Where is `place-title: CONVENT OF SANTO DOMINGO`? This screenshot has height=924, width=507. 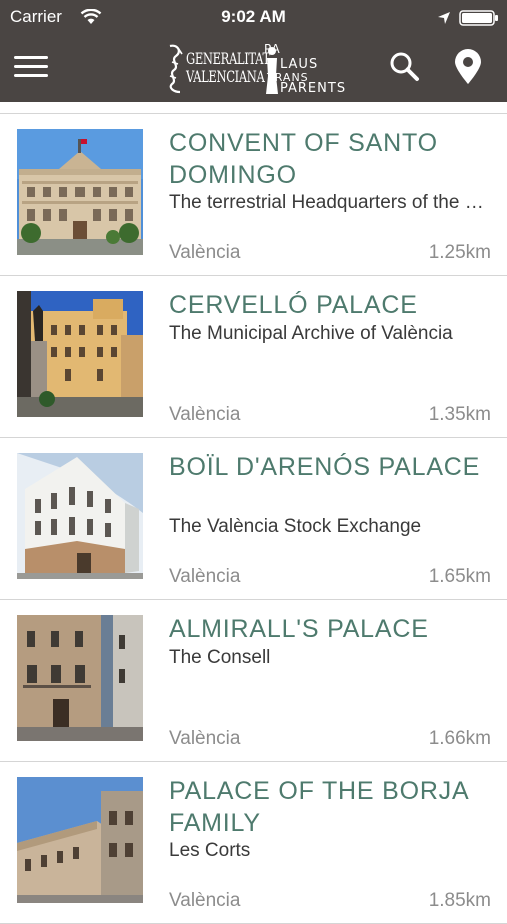 place-title: CONVENT OF SANTO DOMINGO is located at coordinates (303, 159).